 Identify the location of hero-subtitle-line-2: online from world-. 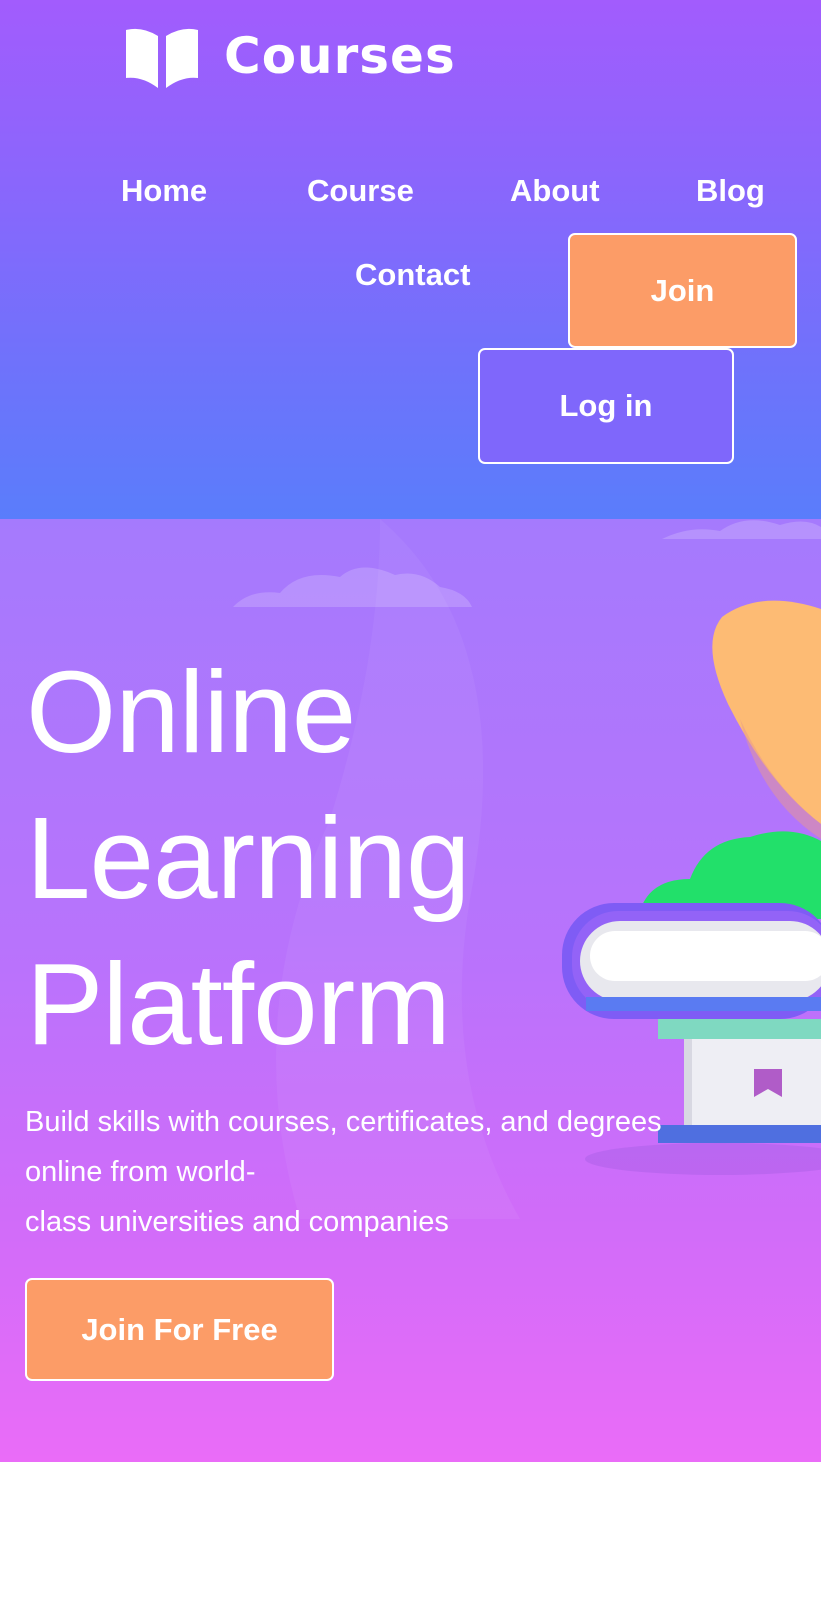
(140, 1172).